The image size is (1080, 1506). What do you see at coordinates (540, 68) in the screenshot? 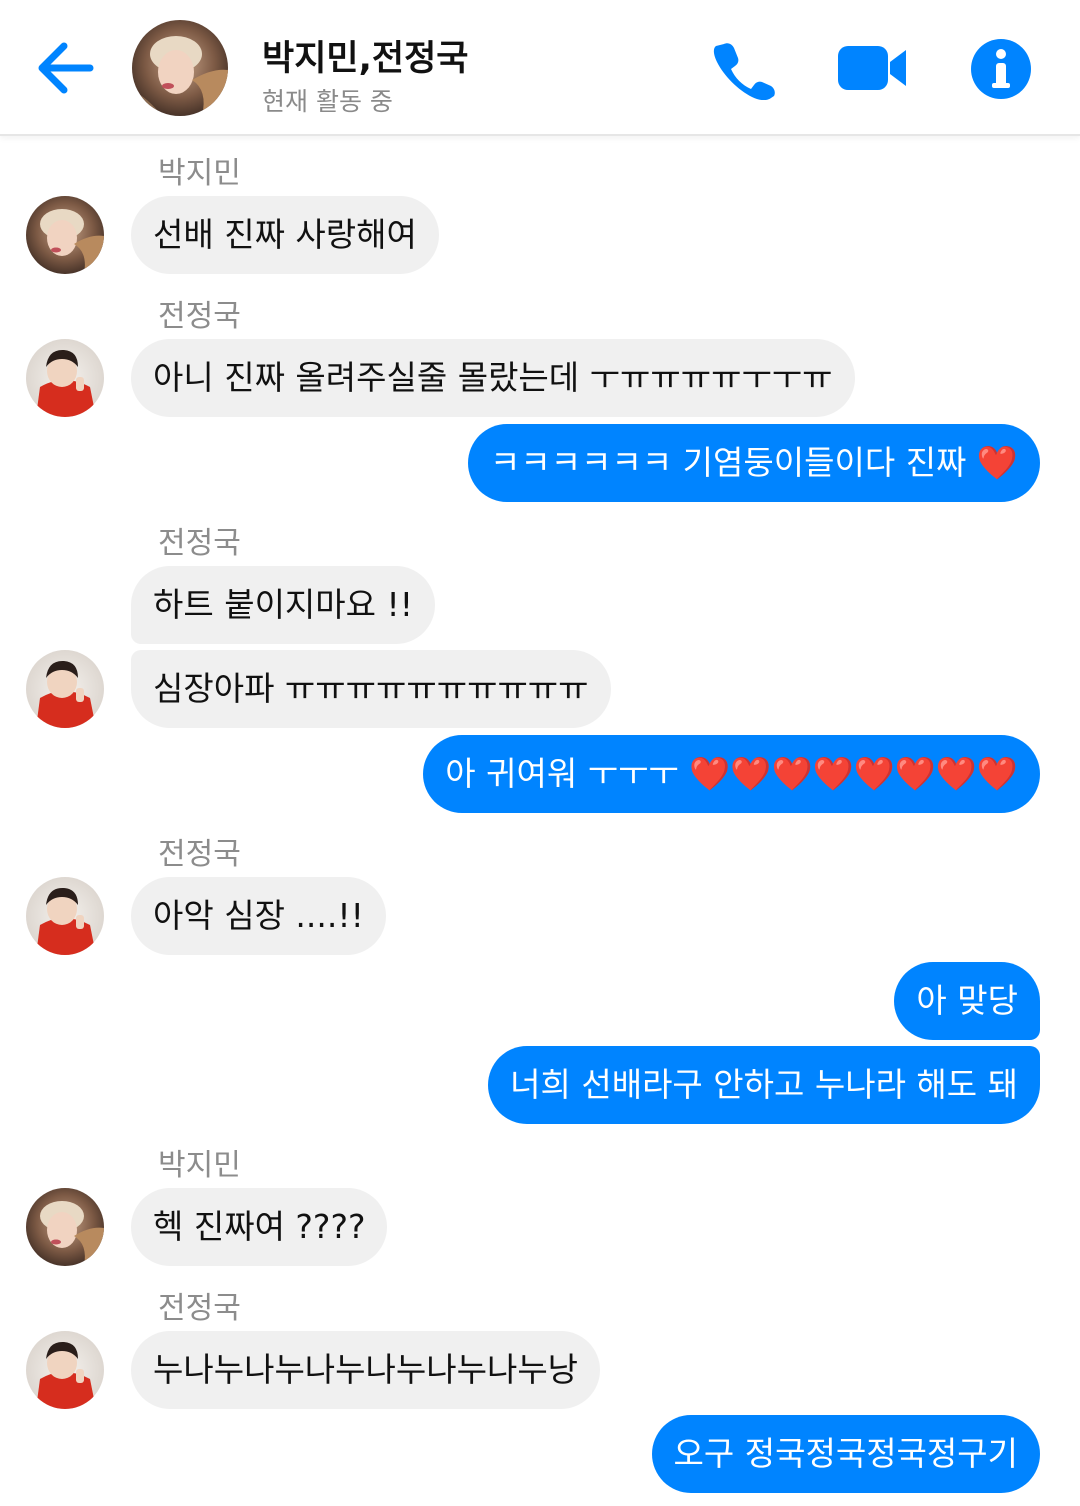
I see `chat-header: 박지민,전정국 현재 활동 중` at bounding box center [540, 68].